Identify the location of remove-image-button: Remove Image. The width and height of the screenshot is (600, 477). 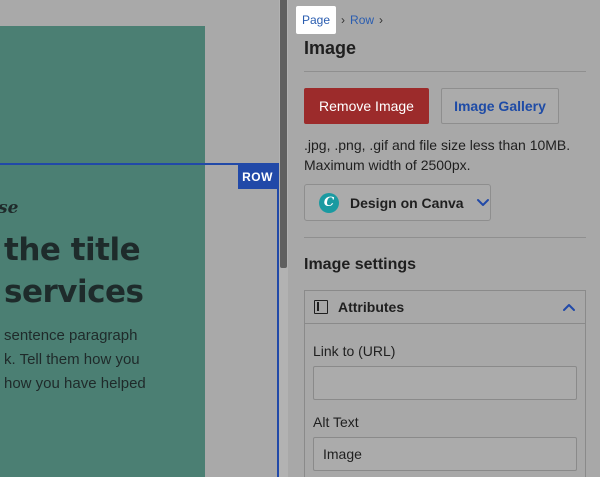
(366, 106).